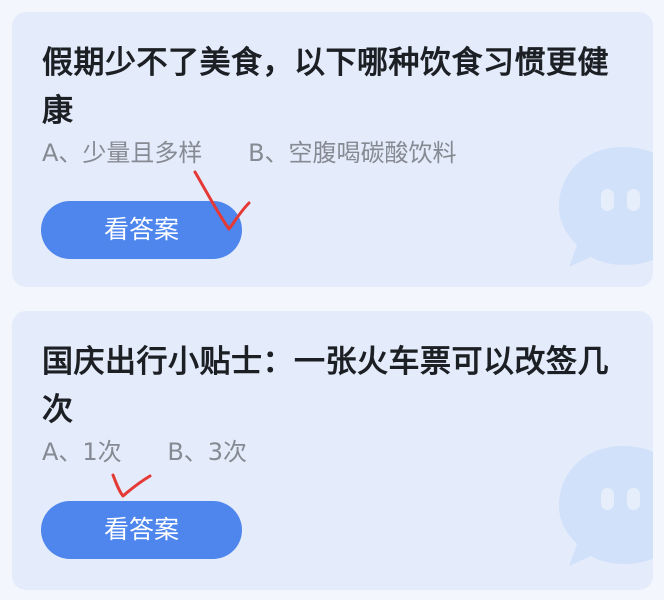 The image size is (664, 600). I want to click on option-a: A、1次, so click(82, 452).